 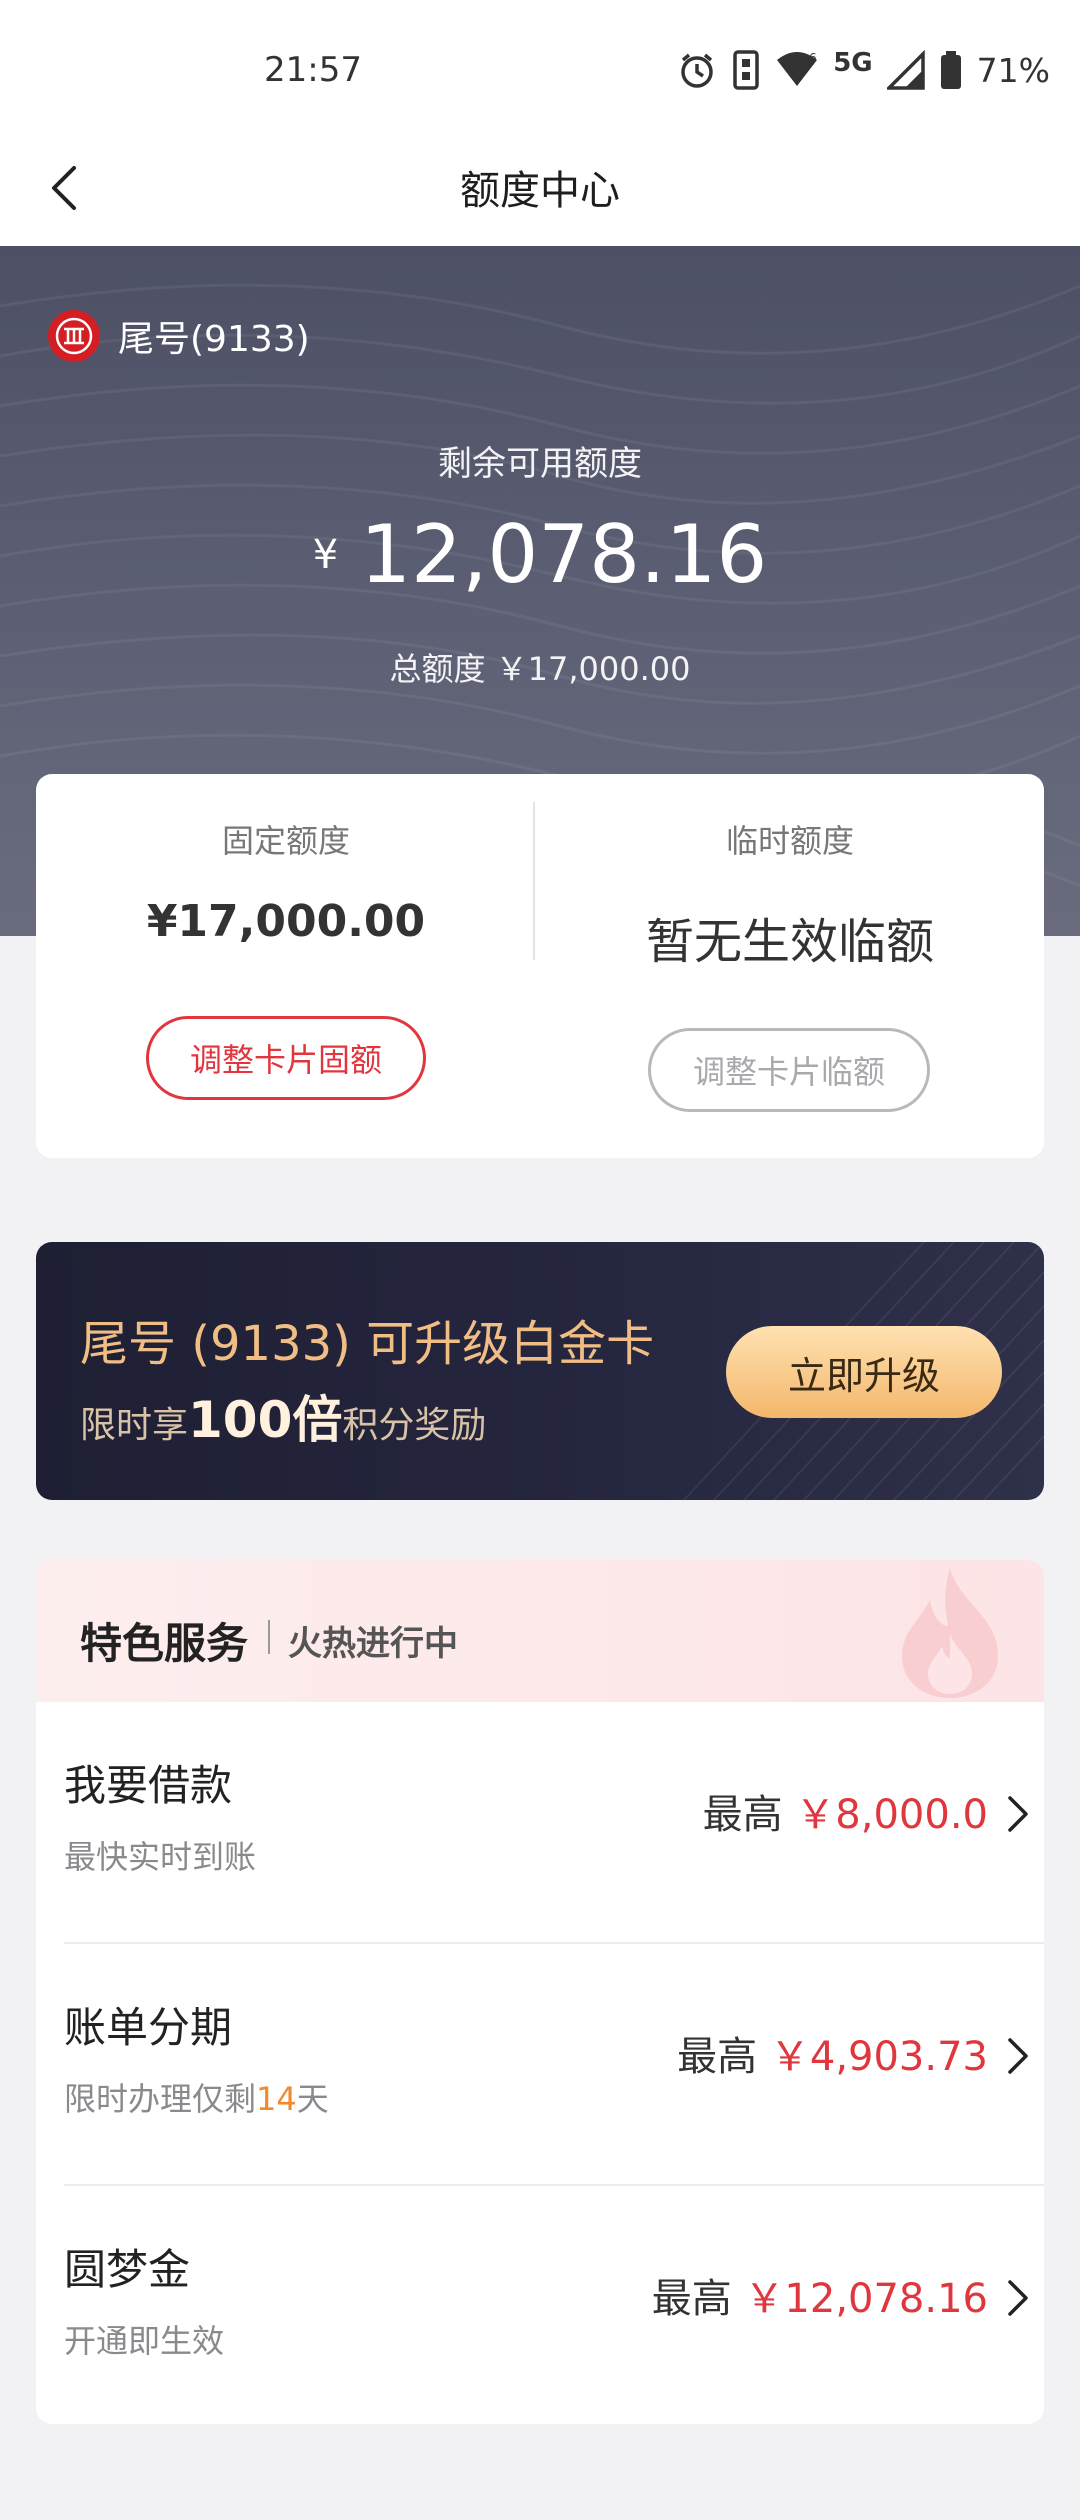 I want to click on service-amount: 最高 ￥12,078.16, so click(x=820, y=2295).